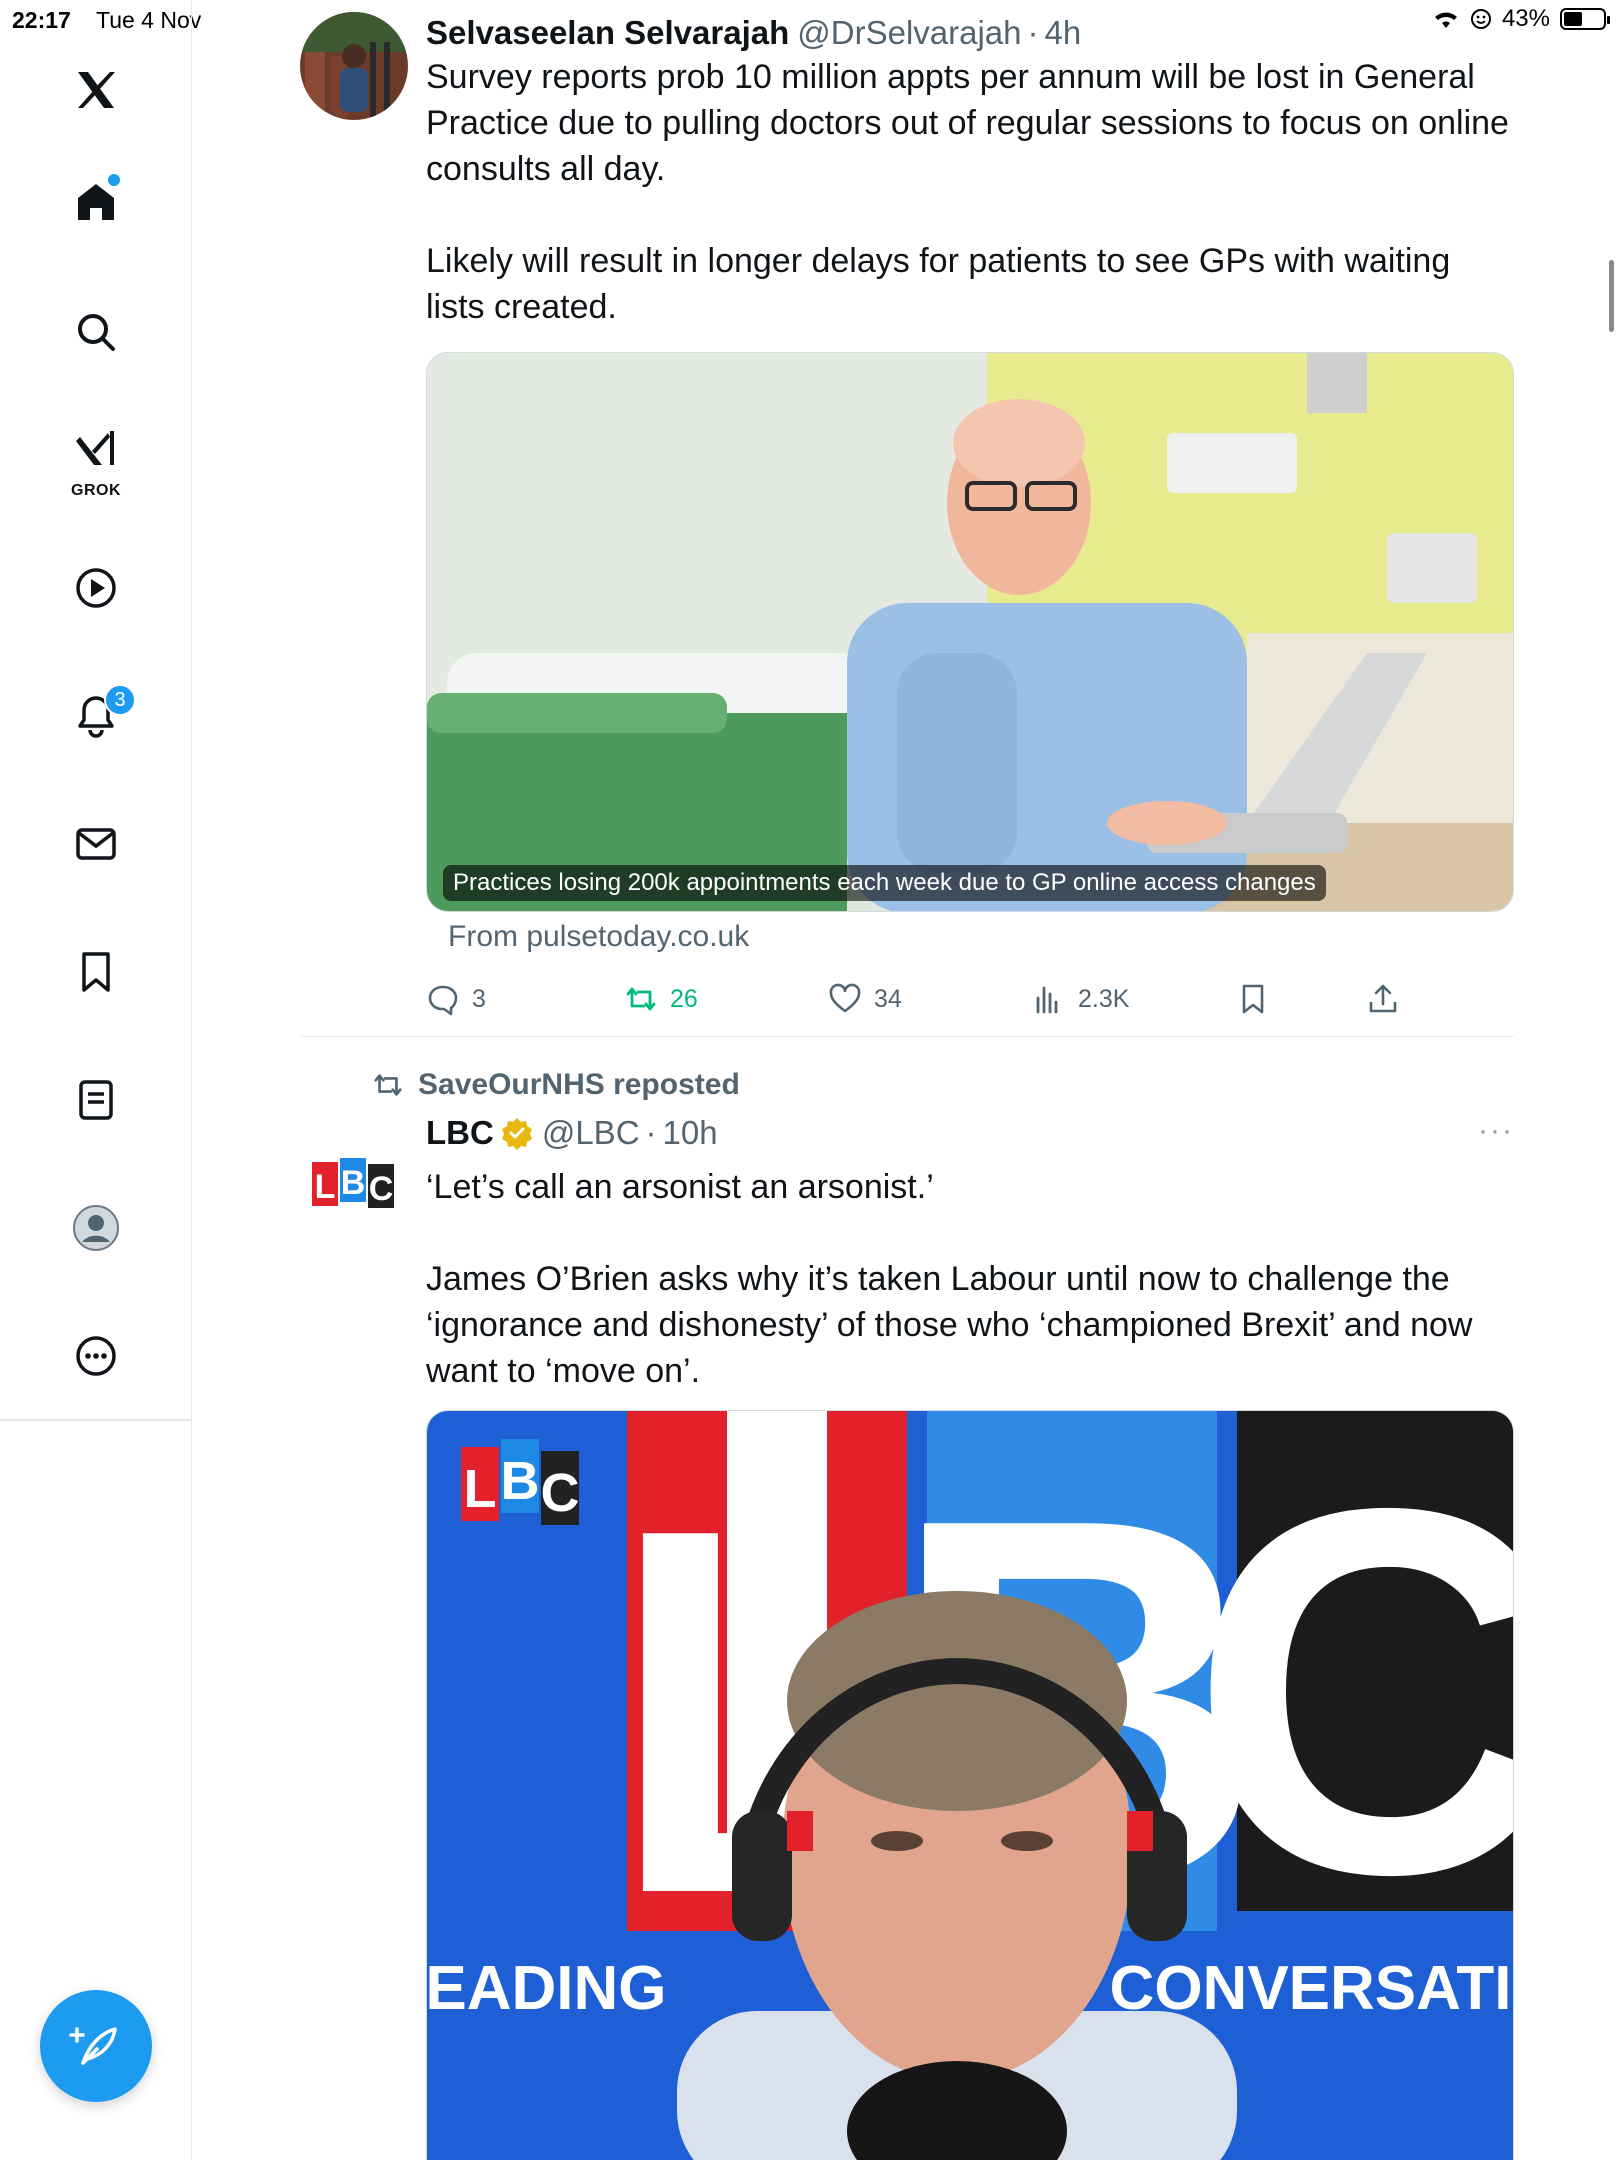 Image resolution: width=1620 pixels, height=2160 pixels. What do you see at coordinates (354, 66) in the screenshot?
I see `avatar-selvarajah` at bounding box center [354, 66].